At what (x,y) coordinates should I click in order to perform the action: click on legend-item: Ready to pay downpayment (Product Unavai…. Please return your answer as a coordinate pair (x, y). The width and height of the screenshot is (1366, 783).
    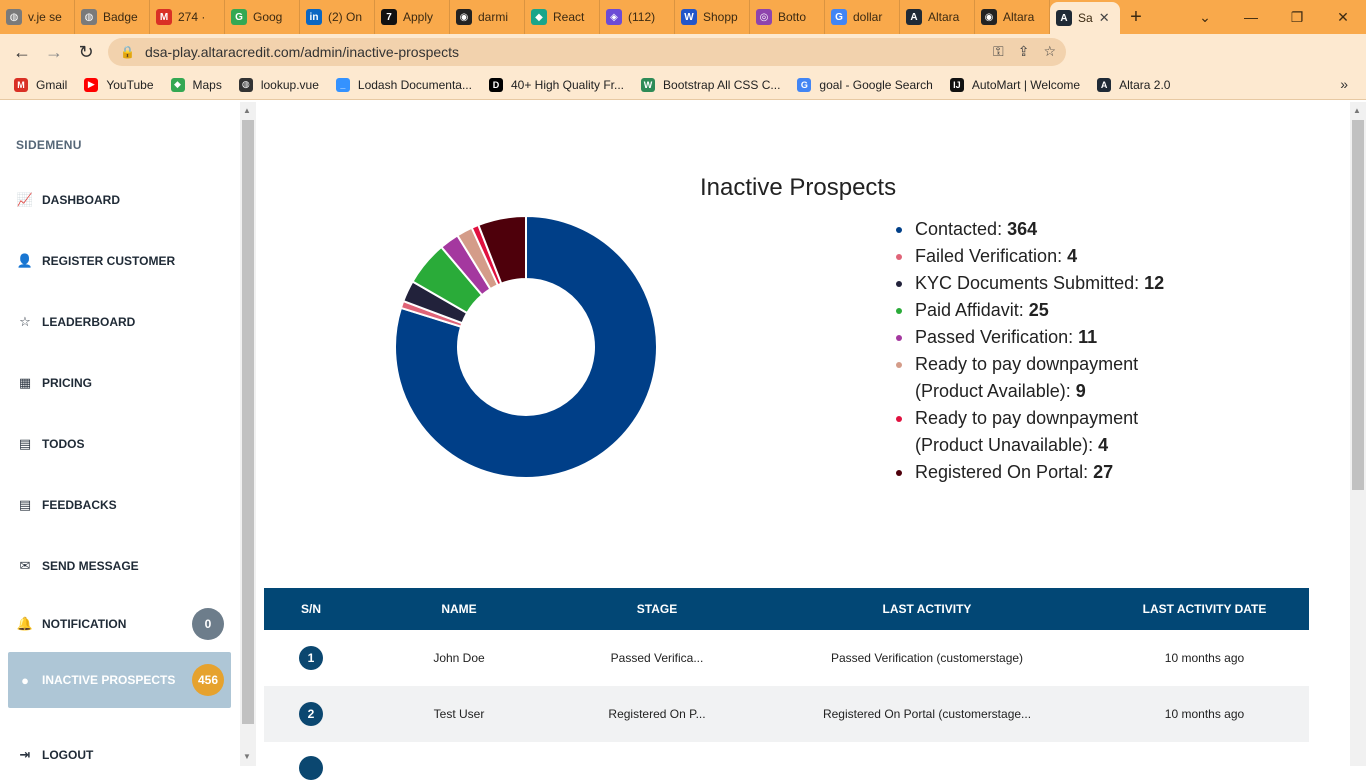
    Looking at the image, I should click on (1046, 432).